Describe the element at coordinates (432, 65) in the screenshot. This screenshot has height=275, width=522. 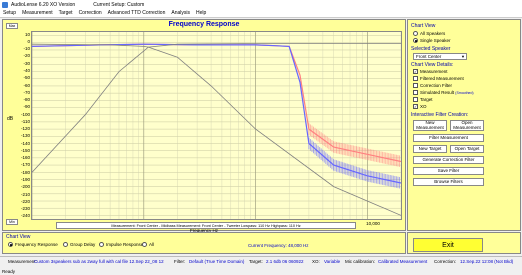
I see `chart-view-details-title: Chart View Details:` at that location.